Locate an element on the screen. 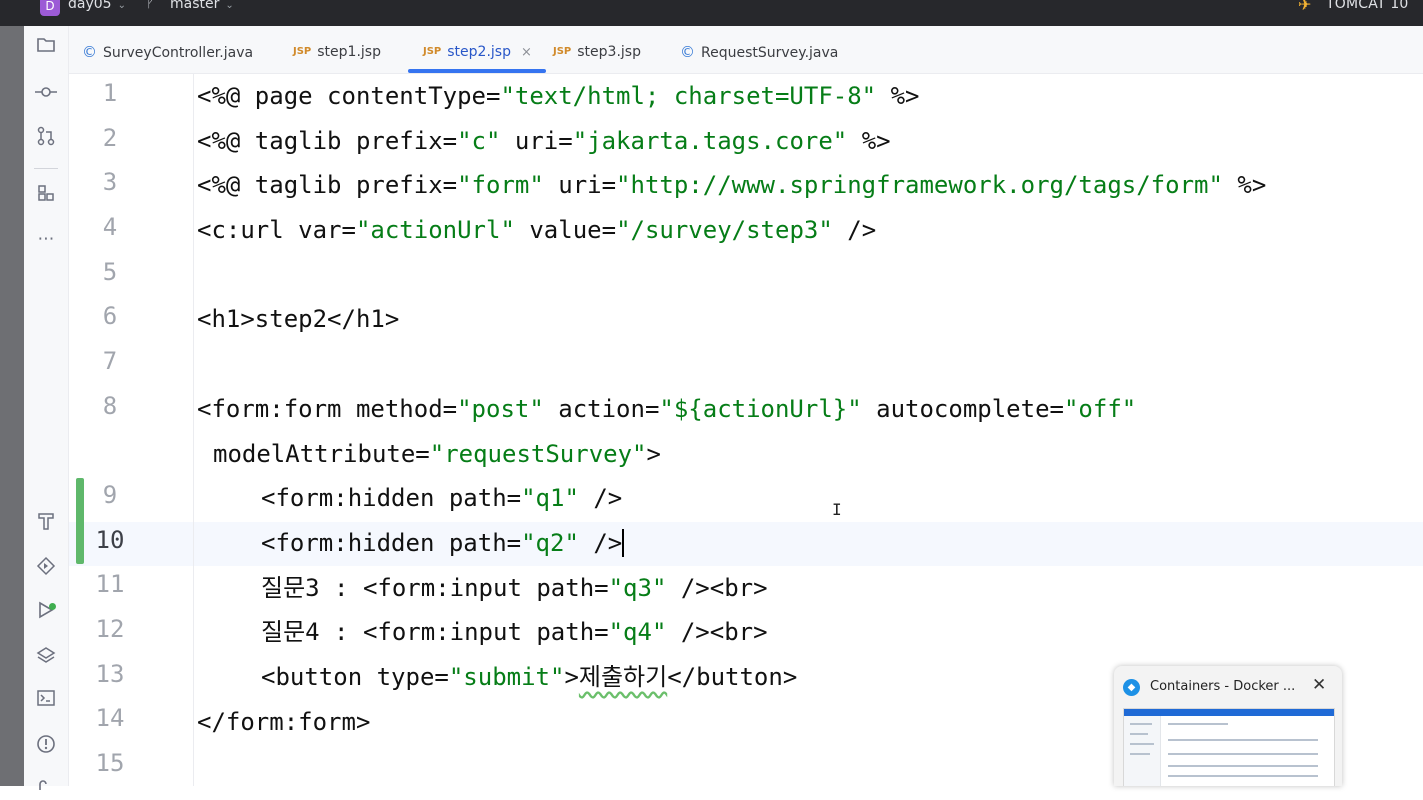 The height and width of the screenshot is (800, 1423). line-number-current: 10 is located at coordinates (110, 540).